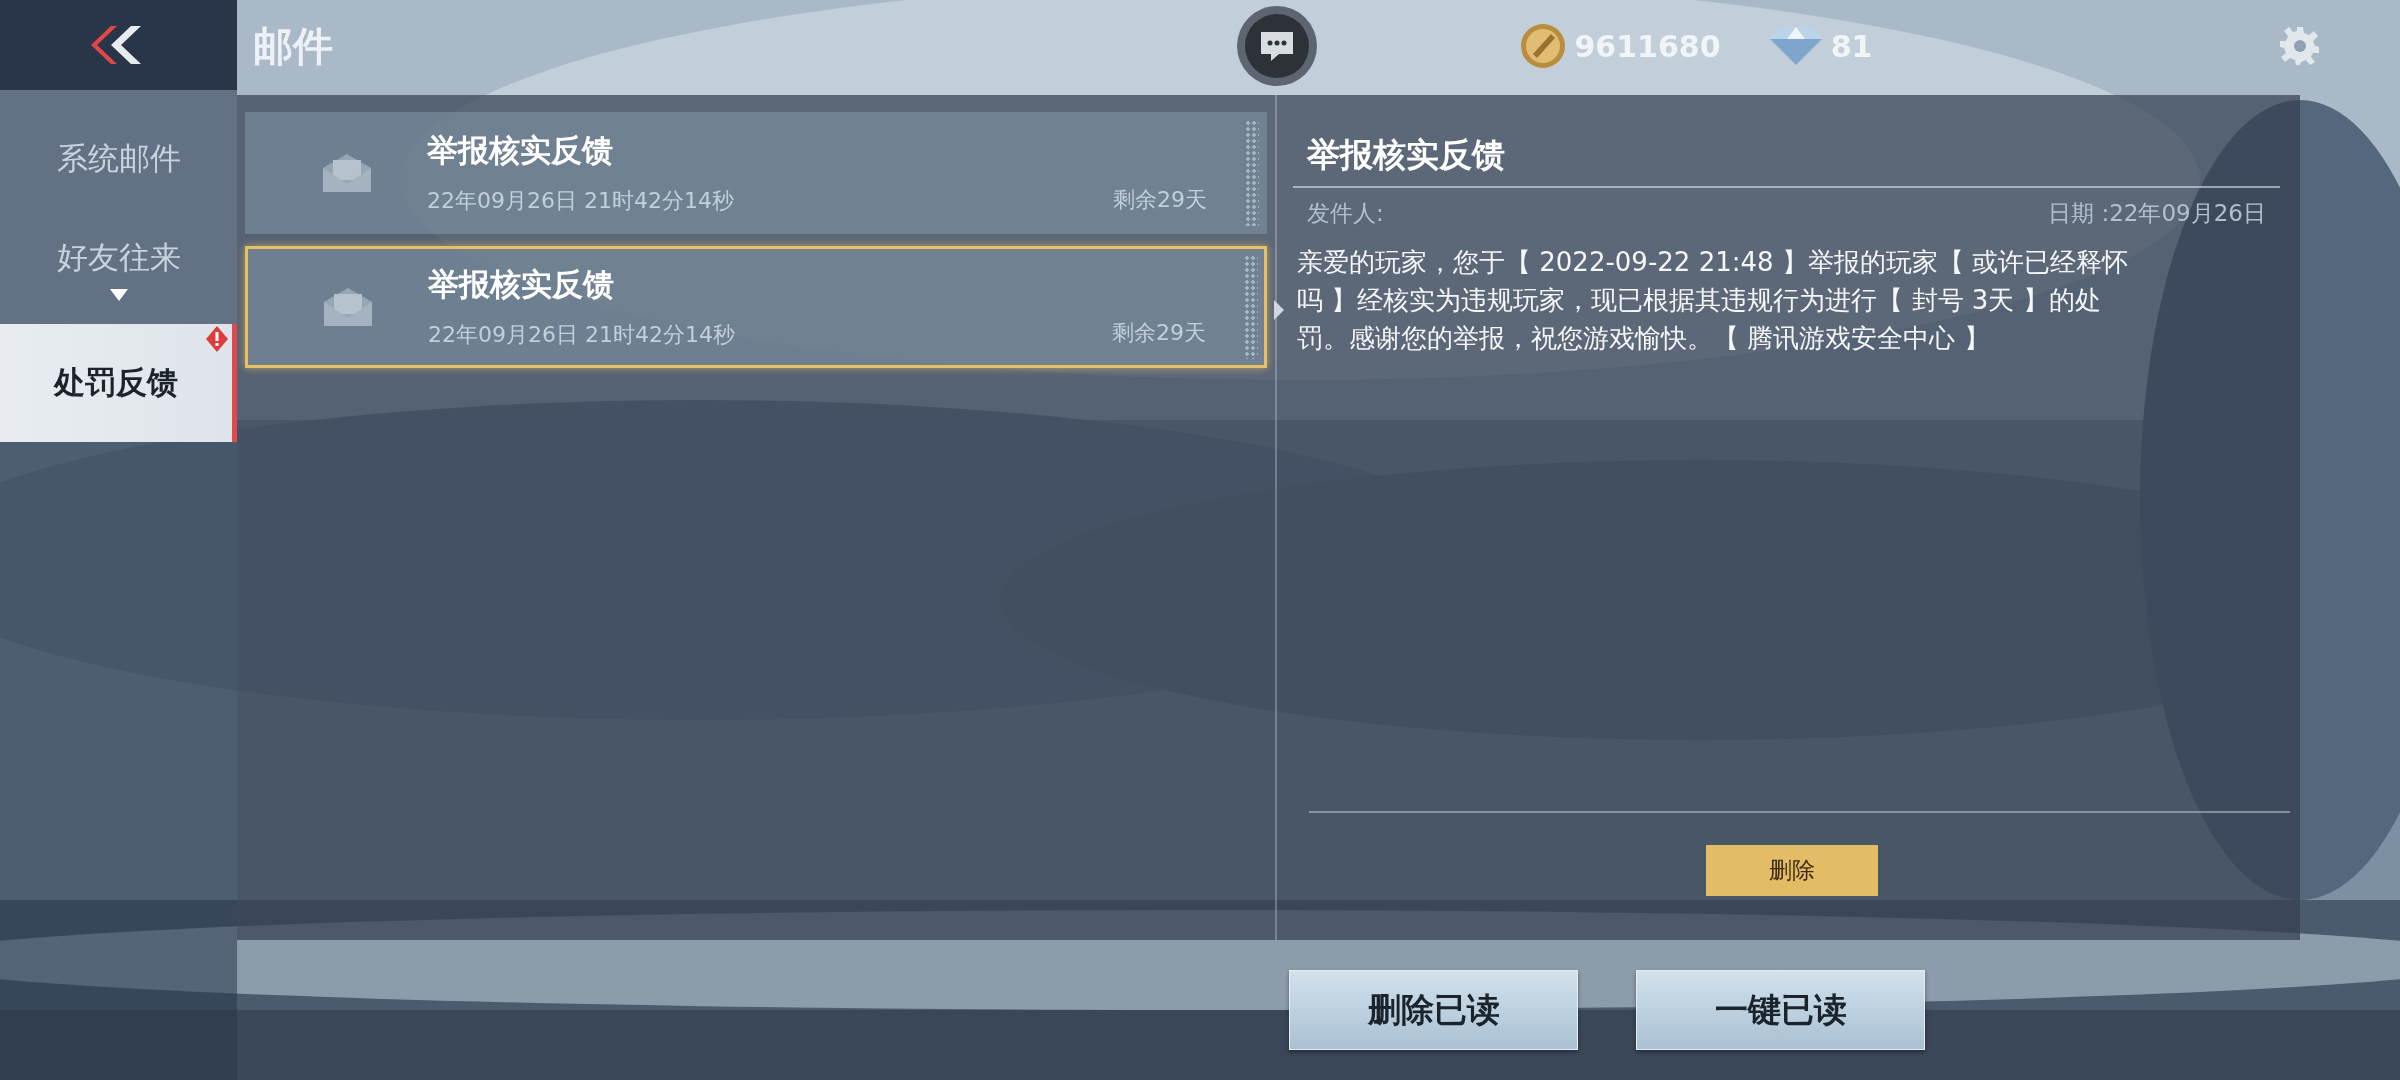 The image size is (2400, 1080). Describe the element at coordinates (1542, 46) in the screenshot. I see `coin-icon` at that location.